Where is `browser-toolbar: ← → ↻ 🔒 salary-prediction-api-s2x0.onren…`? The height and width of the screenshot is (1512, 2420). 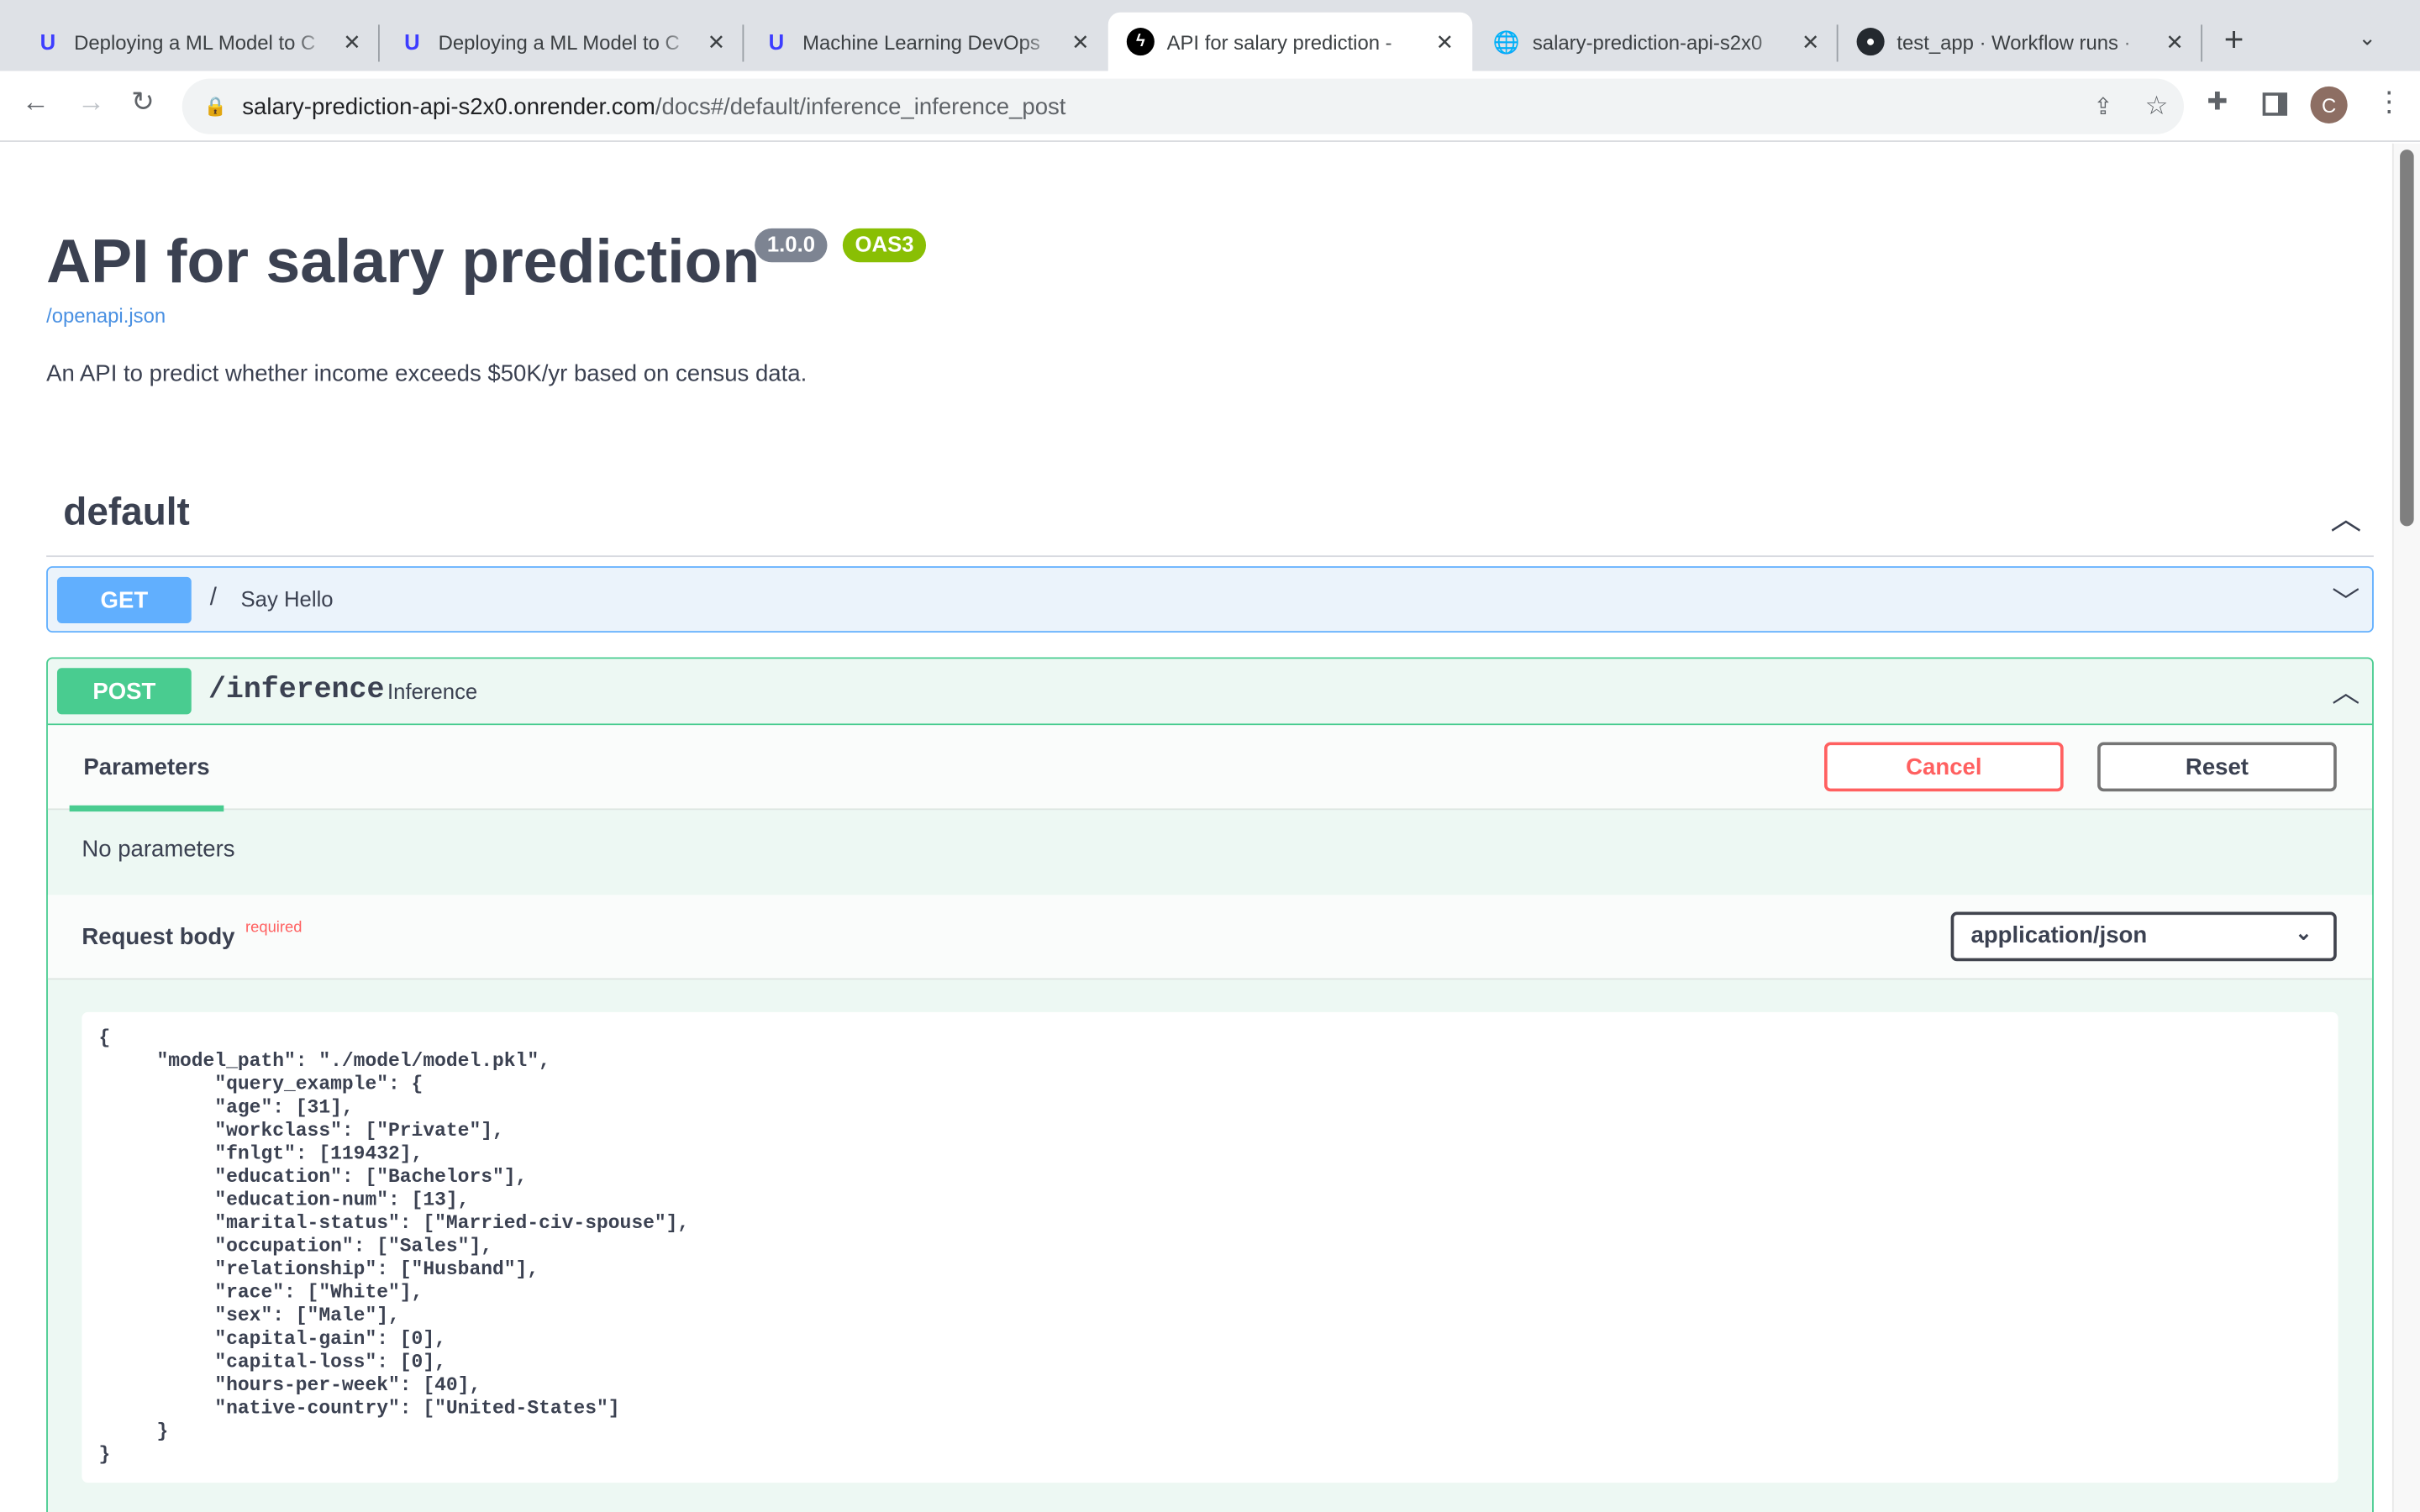 browser-toolbar: ← → ↻ 🔒 salary-prediction-api-s2x0.onren… is located at coordinates (1210, 106).